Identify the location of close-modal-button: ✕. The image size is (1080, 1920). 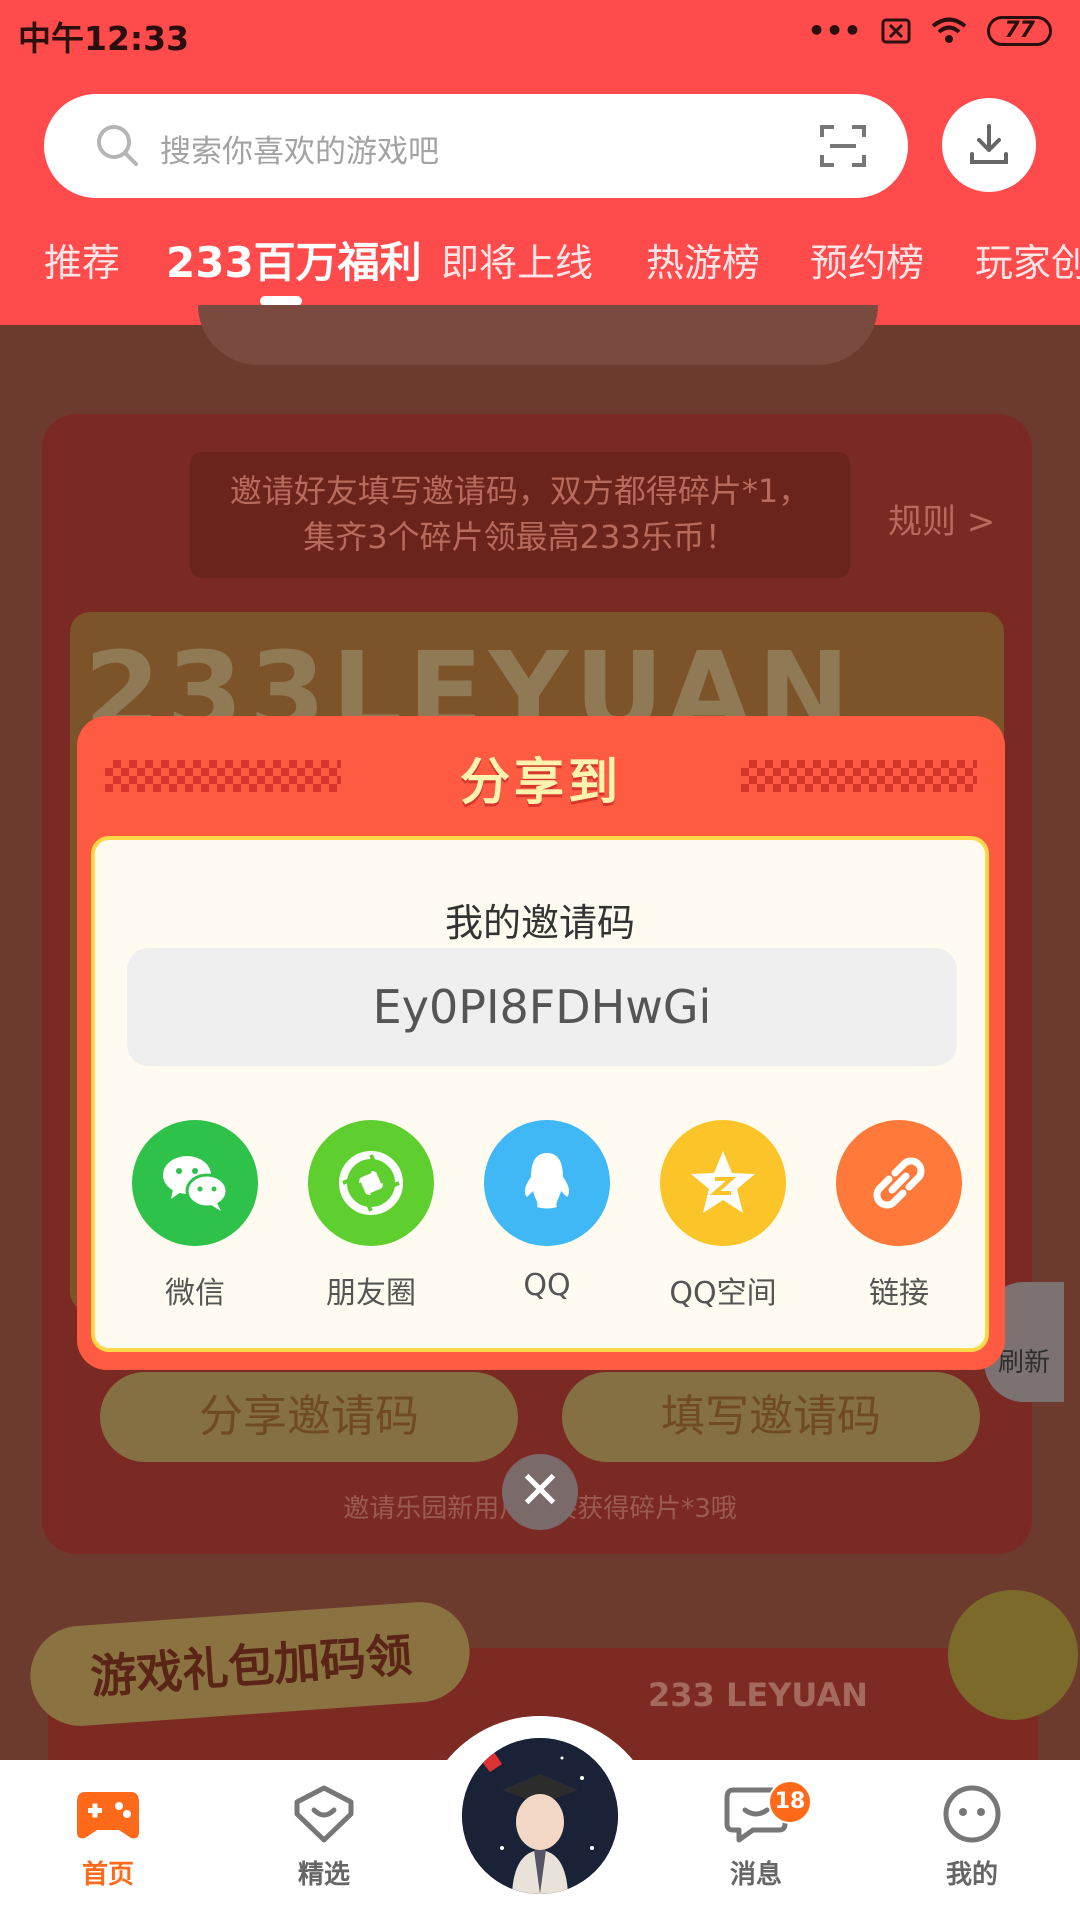
(540, 1492).